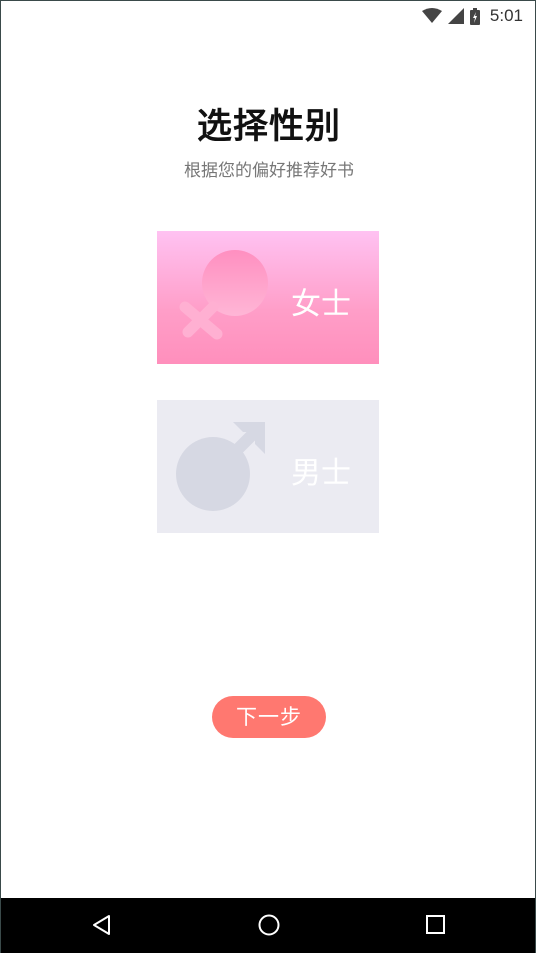 Image resolution: width=536 pixels, height=953 pixels. I want to click on gender-label-female: 女士, so click(321, 304).